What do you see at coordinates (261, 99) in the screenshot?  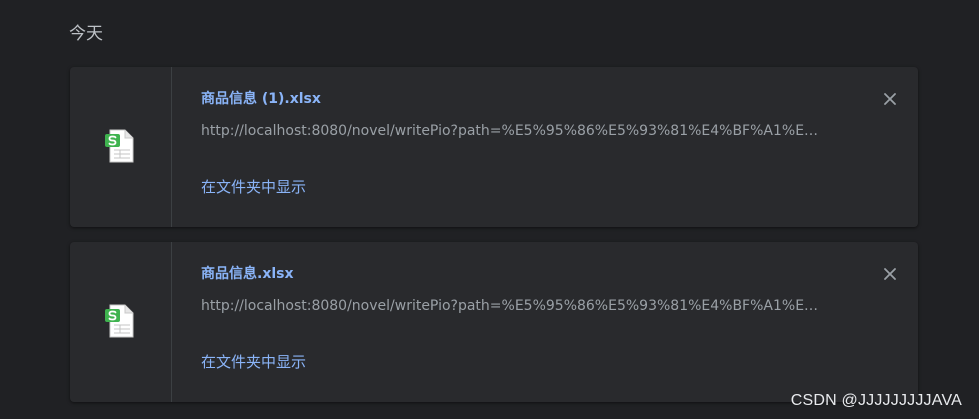 I see `file-name-link: 商品信息 (1).xlsx` at bounding box center [261, 99].